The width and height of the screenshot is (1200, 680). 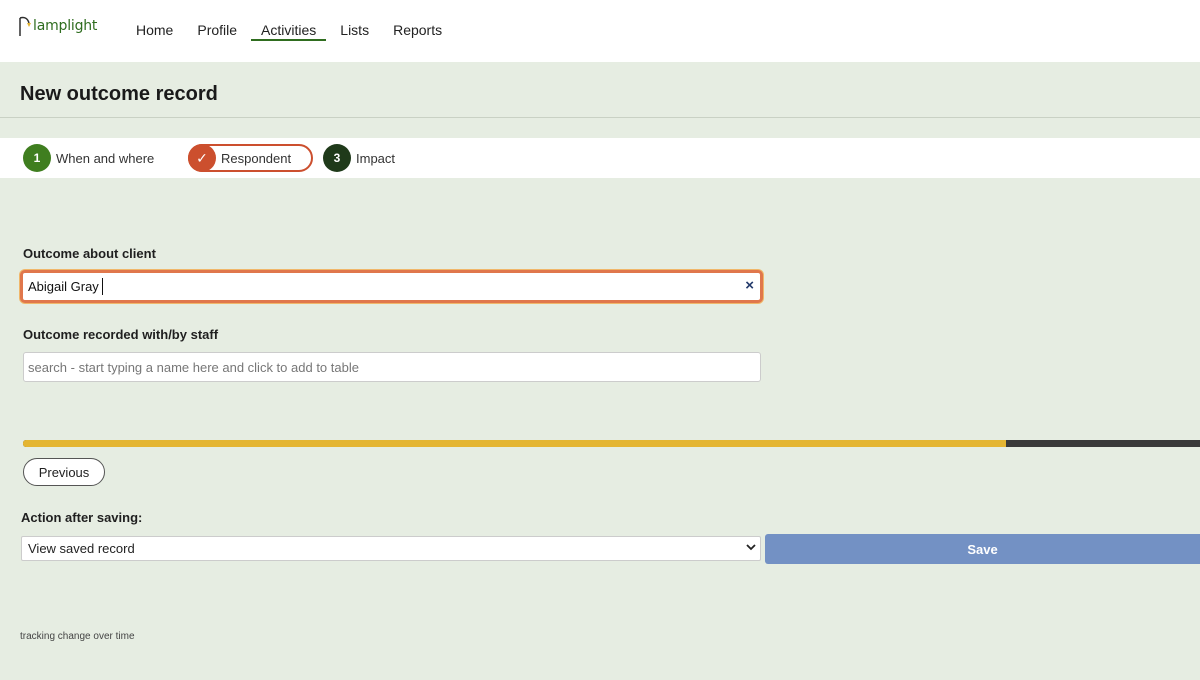 What do you see at coordinates (751, 547) in the screenshot?
I see `chevron-down-icon` at bounding box center [751, 547].